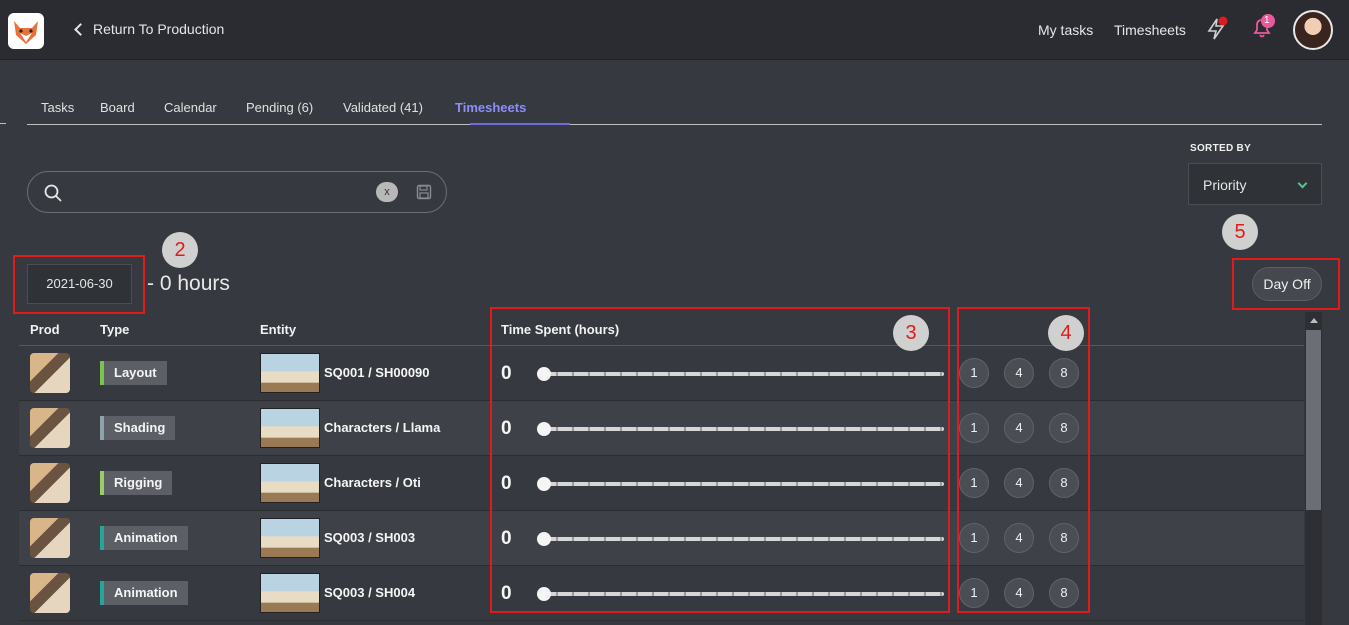  What do you see at coordinates (136, 483) in the screenshot?
I see `task-type-tag: Rigging` at bounding box center [136, 483].